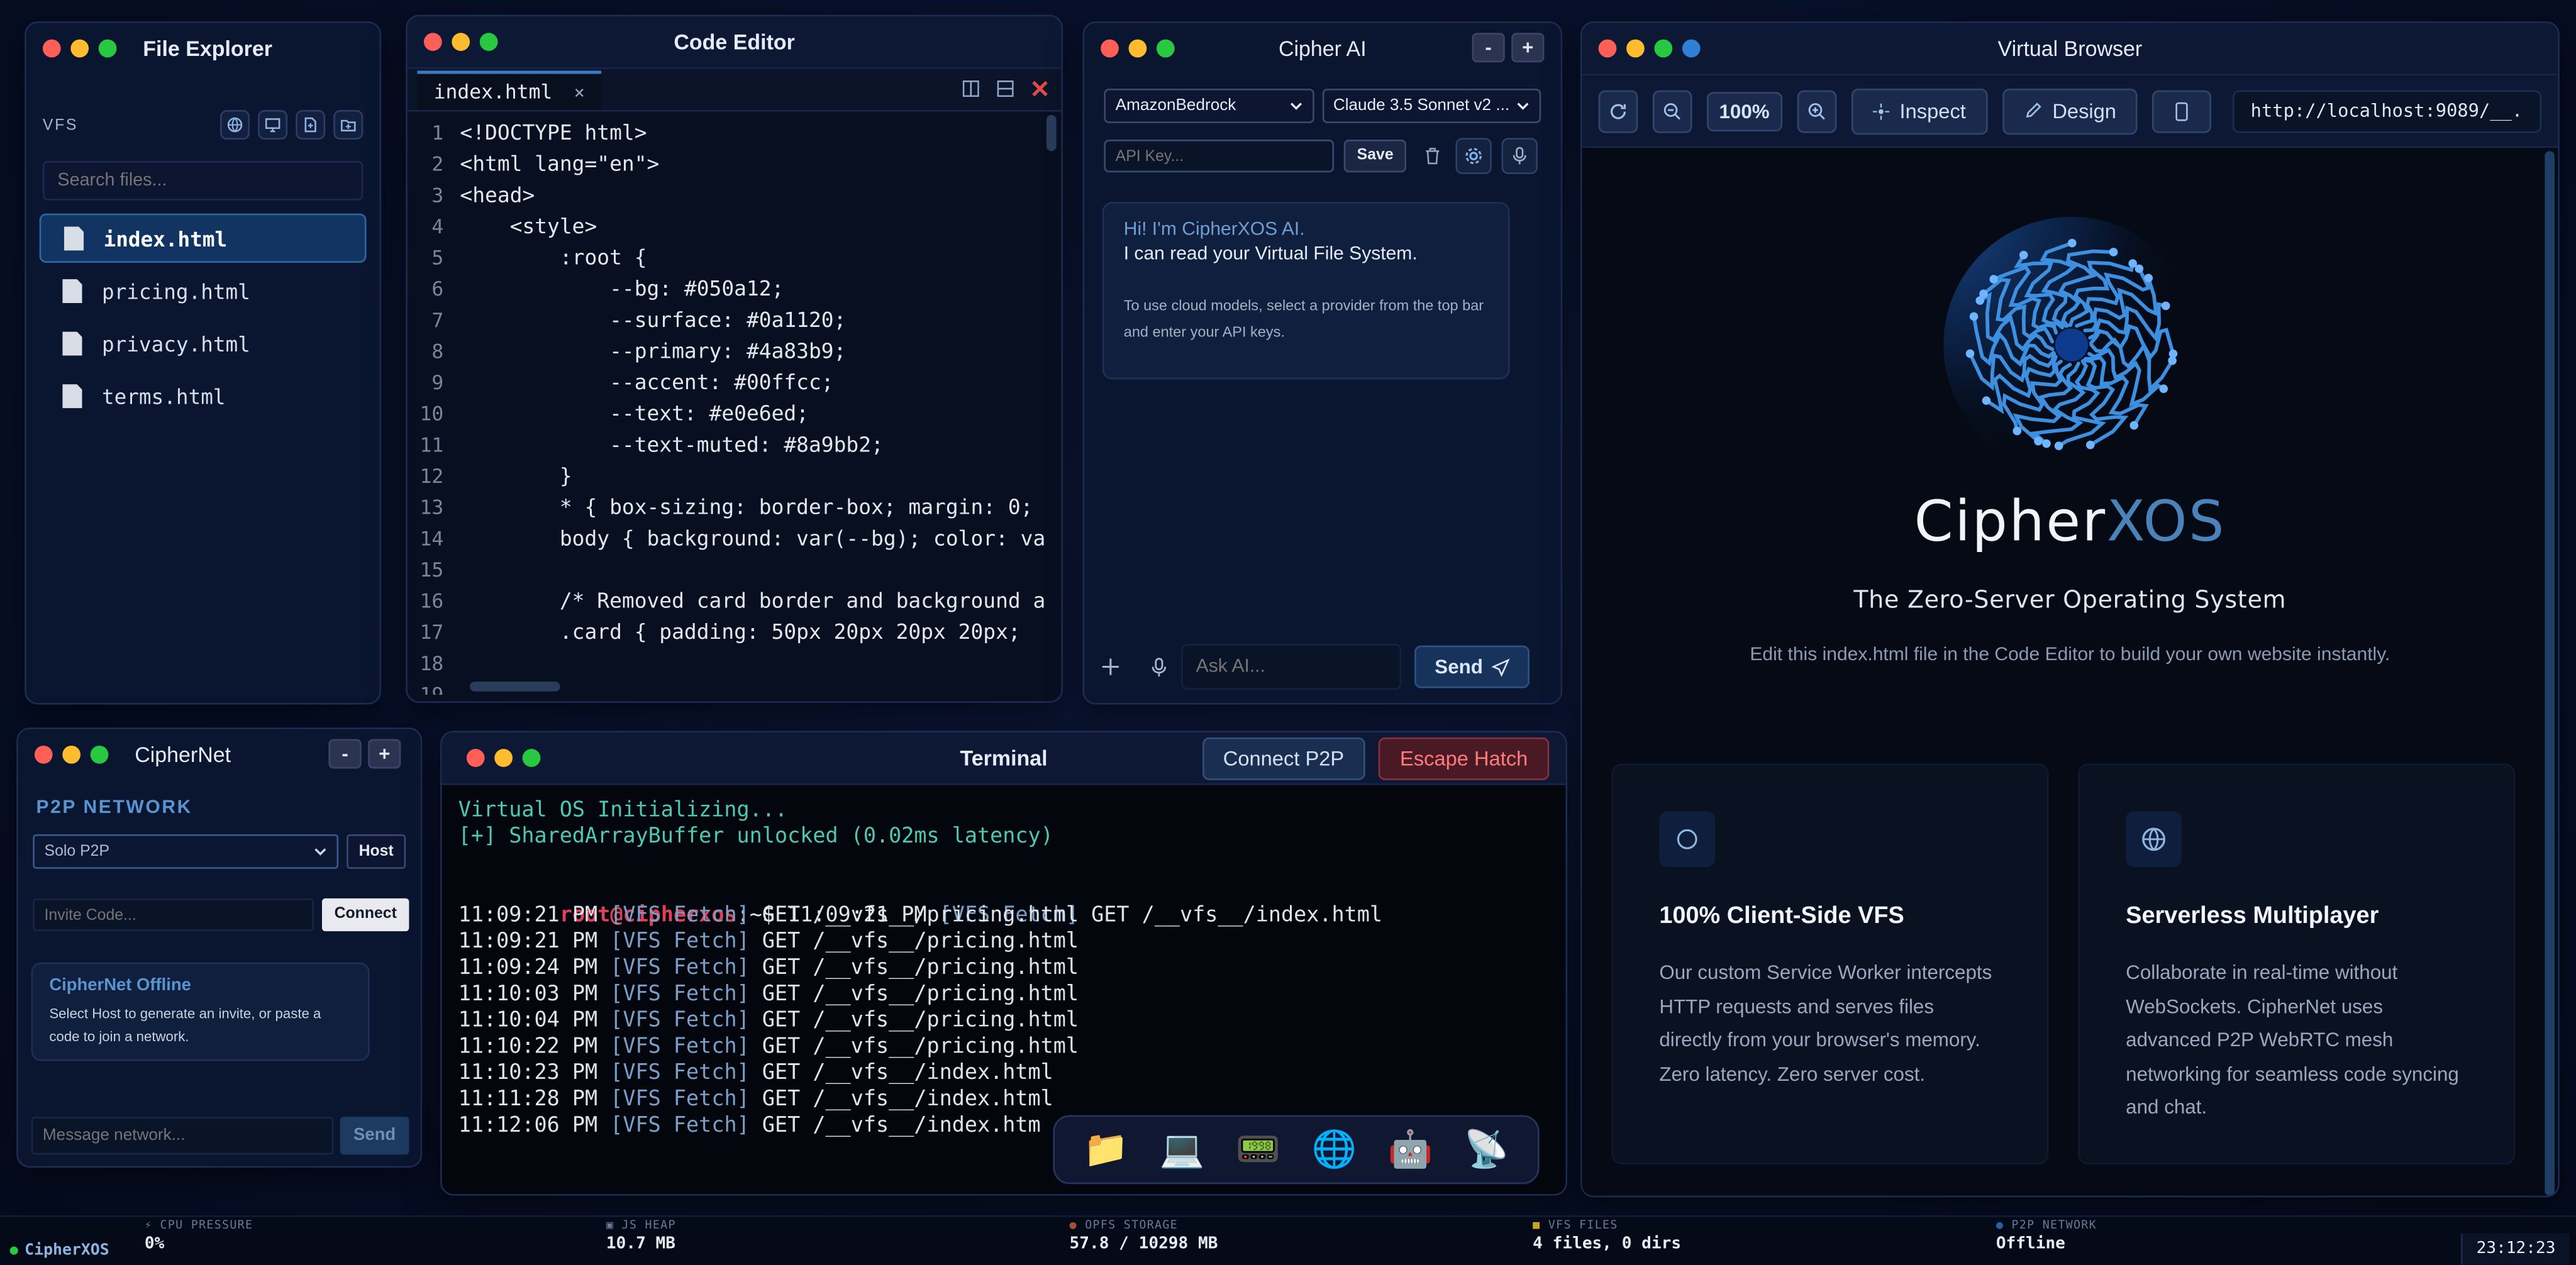 The width and height of the screenshot is (2576, 1265). What do you see at coordinates (735, 225) in the screenshot?
I see `code-line: 4 <style>` at bounding box center [735, 225].